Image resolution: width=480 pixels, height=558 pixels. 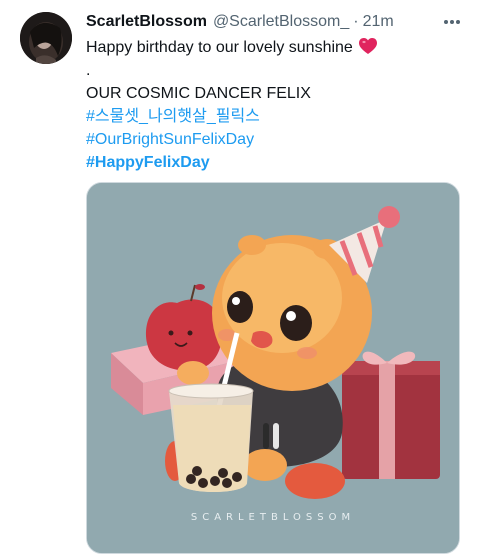 What do you see at coordinates (275, 162) in the screenshot?
I see `hashtag-link: #HappyFelixDay` at bounding box center [275, 162].